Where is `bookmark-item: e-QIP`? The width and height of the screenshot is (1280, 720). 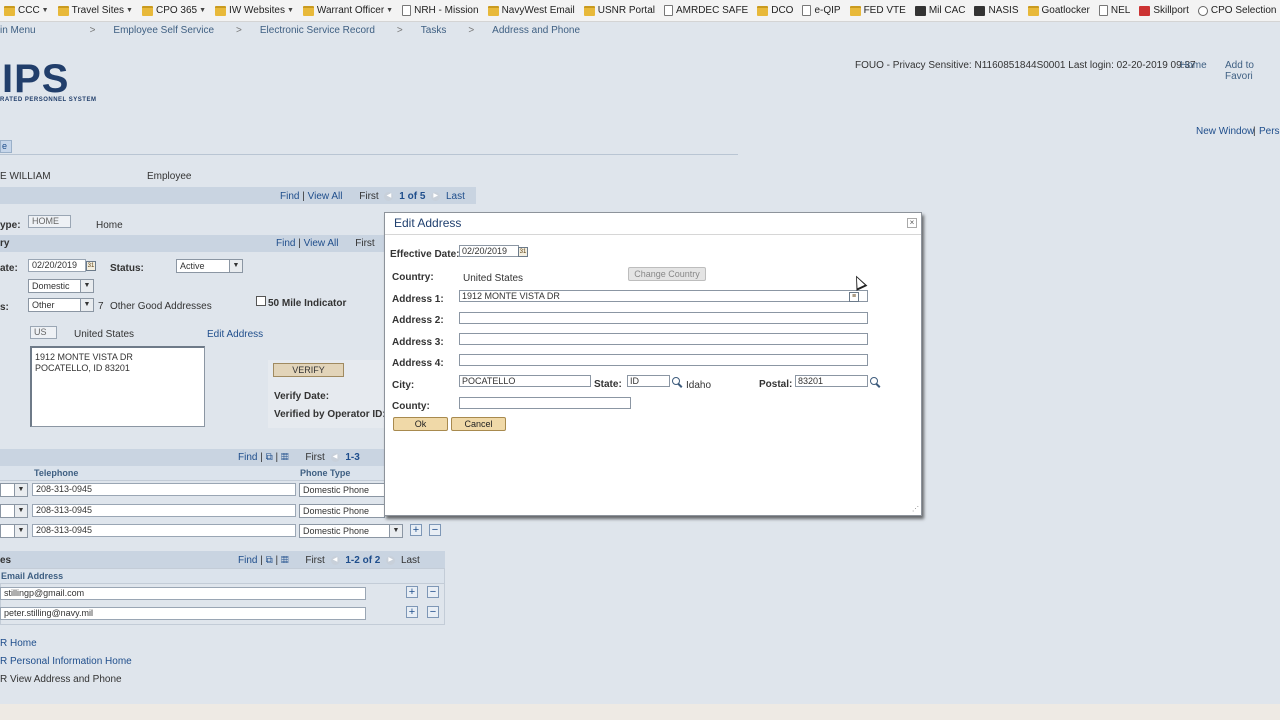 bookmark-item: e-QIP is located at coordinates (821, 10).